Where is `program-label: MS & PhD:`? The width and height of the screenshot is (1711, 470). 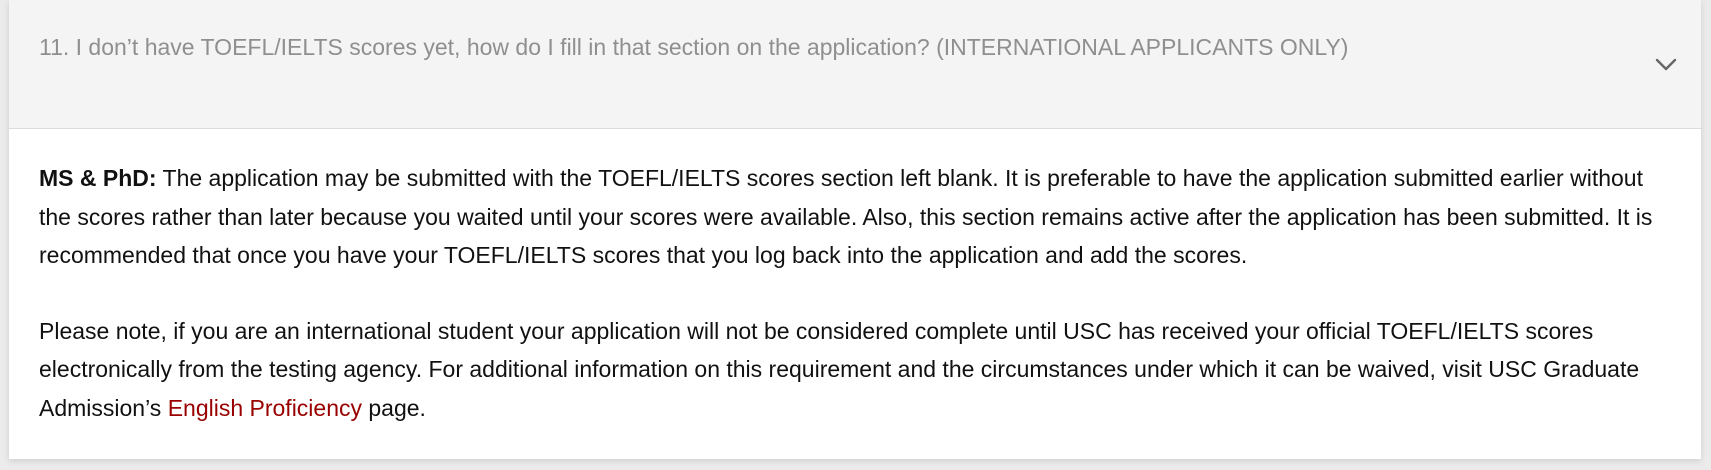
program-label: MS & PhD: is located at coordinates (98, 178).